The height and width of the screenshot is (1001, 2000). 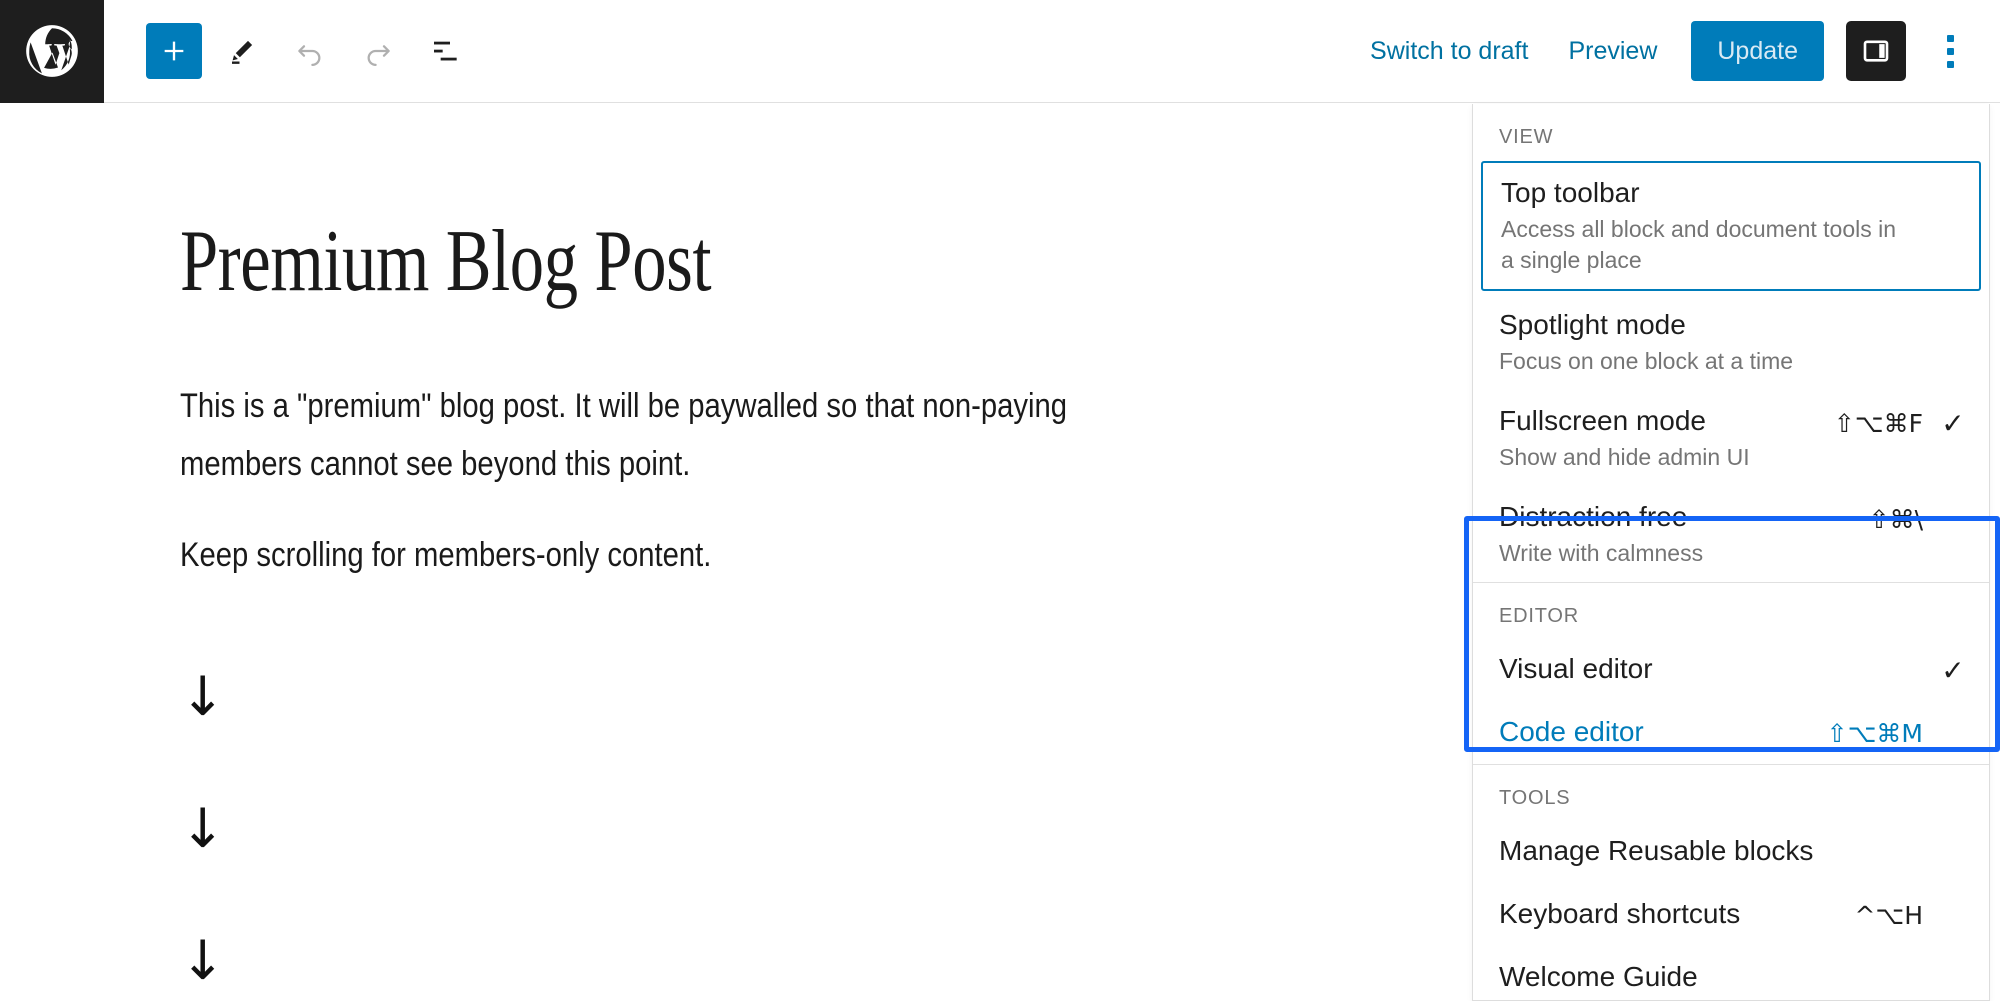 I want to click on menu-item-texts: Code editor, so click(x=1663, y=732).